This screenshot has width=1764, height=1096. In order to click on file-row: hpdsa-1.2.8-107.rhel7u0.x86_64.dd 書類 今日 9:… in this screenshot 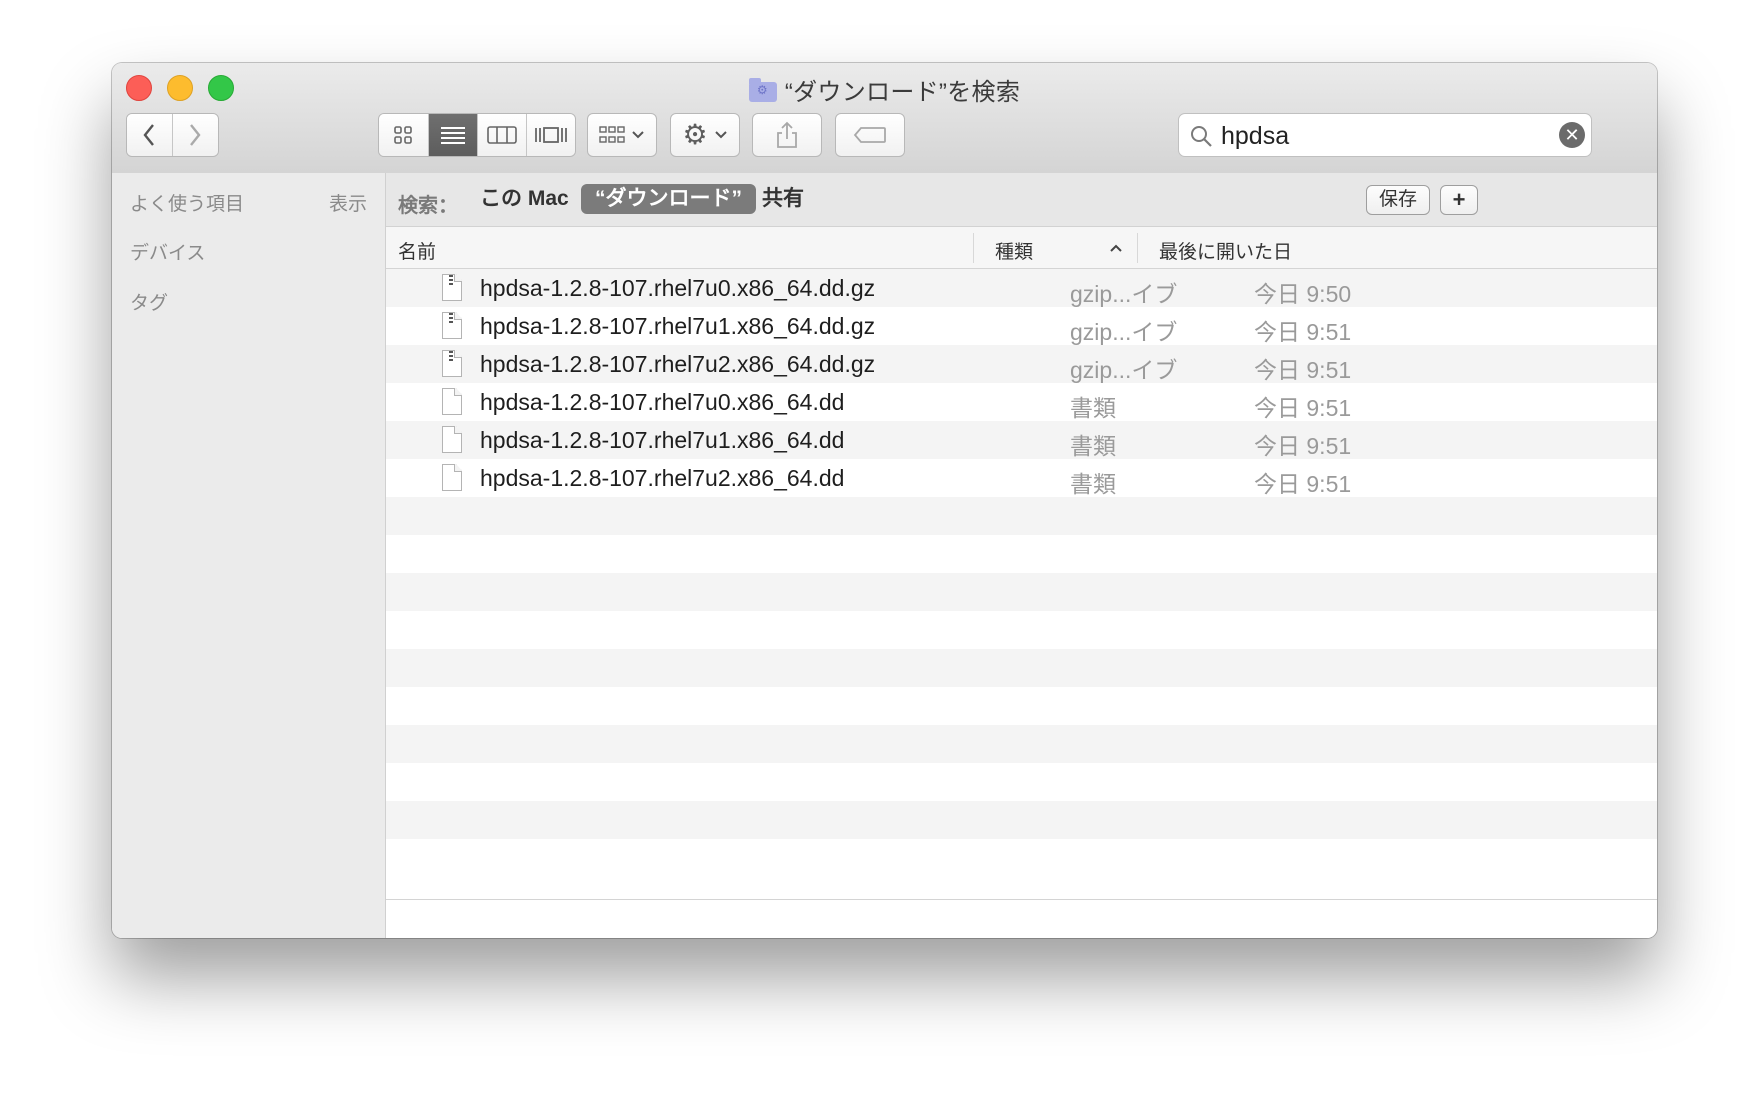, I will do `click(1021, 402)`.